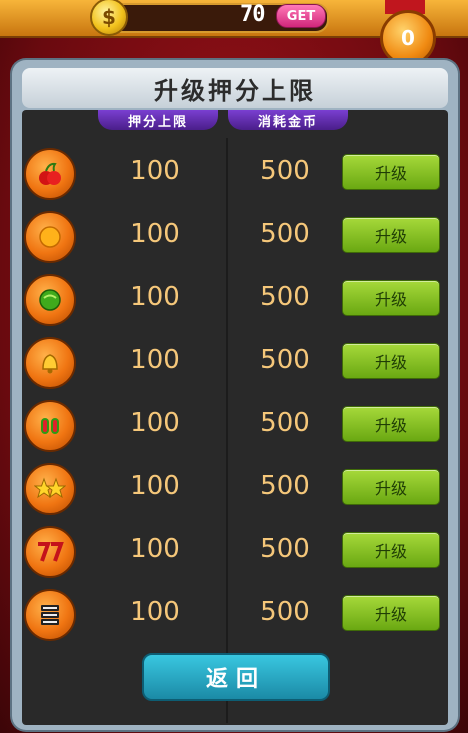  Describe the element at coordinates (233, 359) in the screenshot. I see `upgrade-row-bell: 100 500 升级` at that location.